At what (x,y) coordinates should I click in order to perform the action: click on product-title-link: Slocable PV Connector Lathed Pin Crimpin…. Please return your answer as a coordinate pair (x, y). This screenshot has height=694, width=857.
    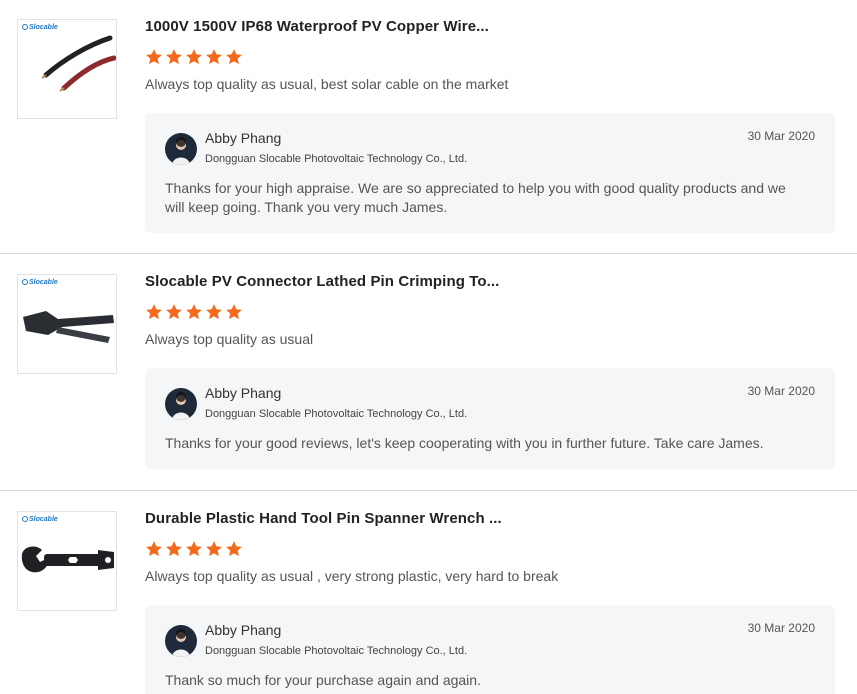
    Looking at the image, I should click on (322, 281).